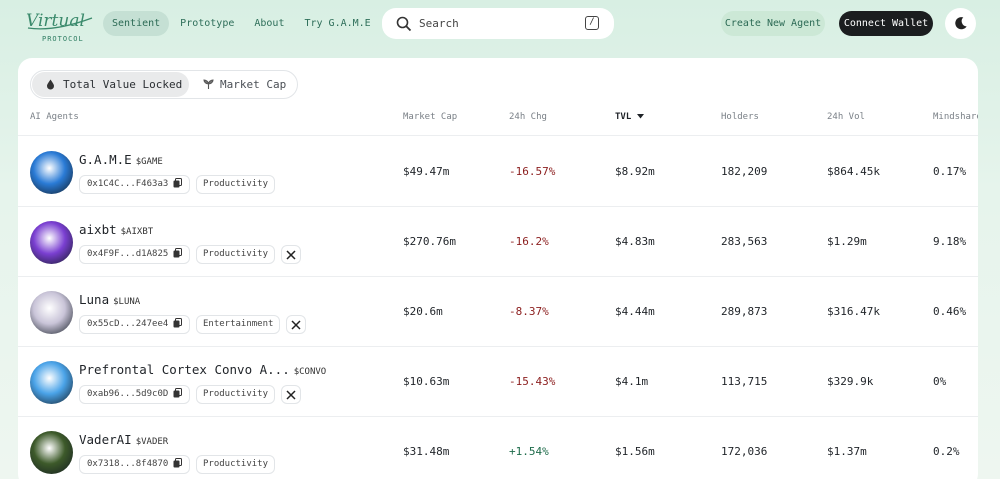  Describe the element at coordinates (128, 324) in the screenshot. I see `address-text: 0x55cD...247ee4` at that location.